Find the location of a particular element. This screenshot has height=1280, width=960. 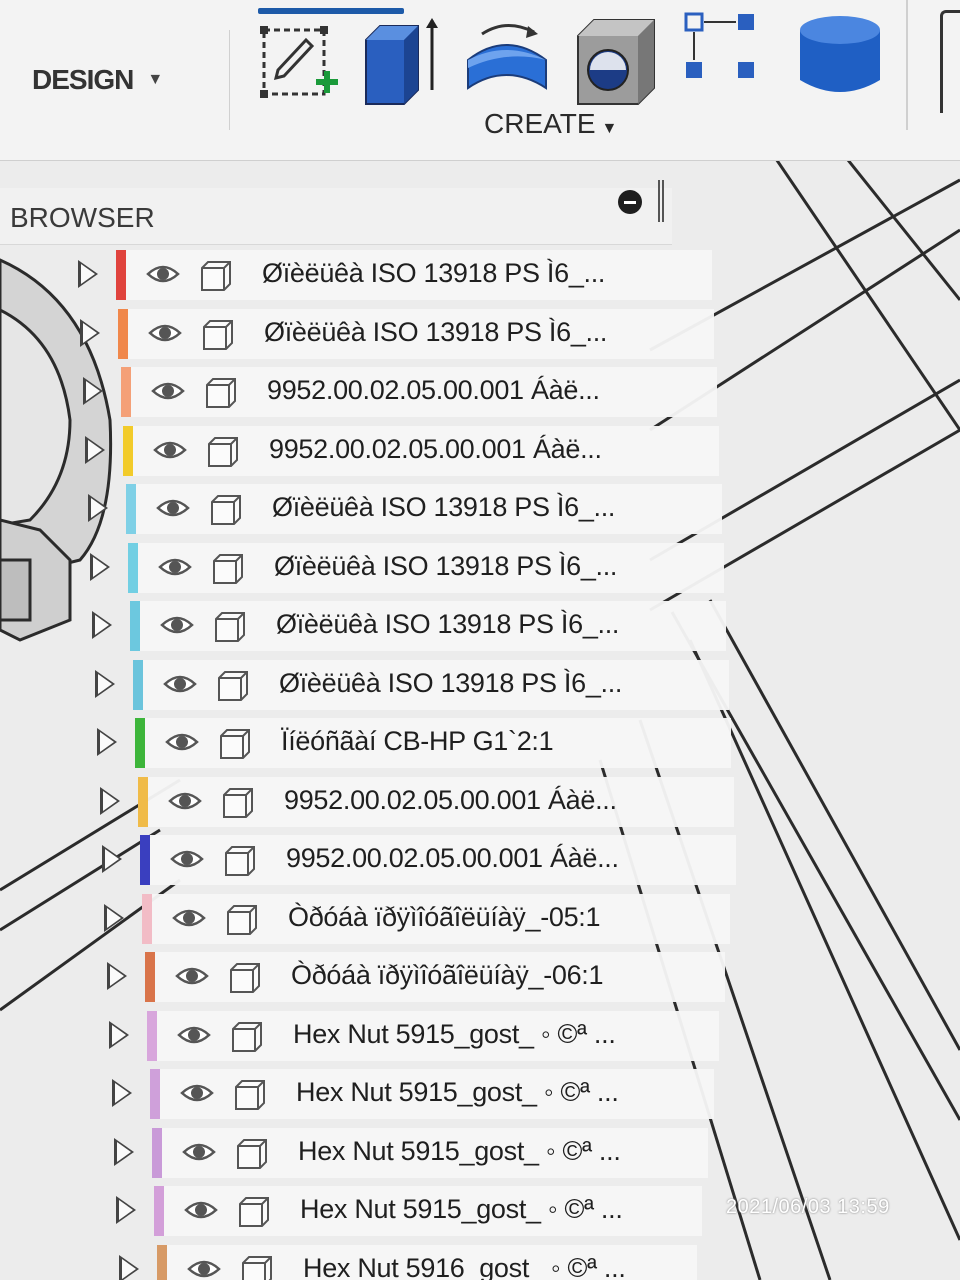

browser-header: BROWSER is located at coordinates (336, 212).